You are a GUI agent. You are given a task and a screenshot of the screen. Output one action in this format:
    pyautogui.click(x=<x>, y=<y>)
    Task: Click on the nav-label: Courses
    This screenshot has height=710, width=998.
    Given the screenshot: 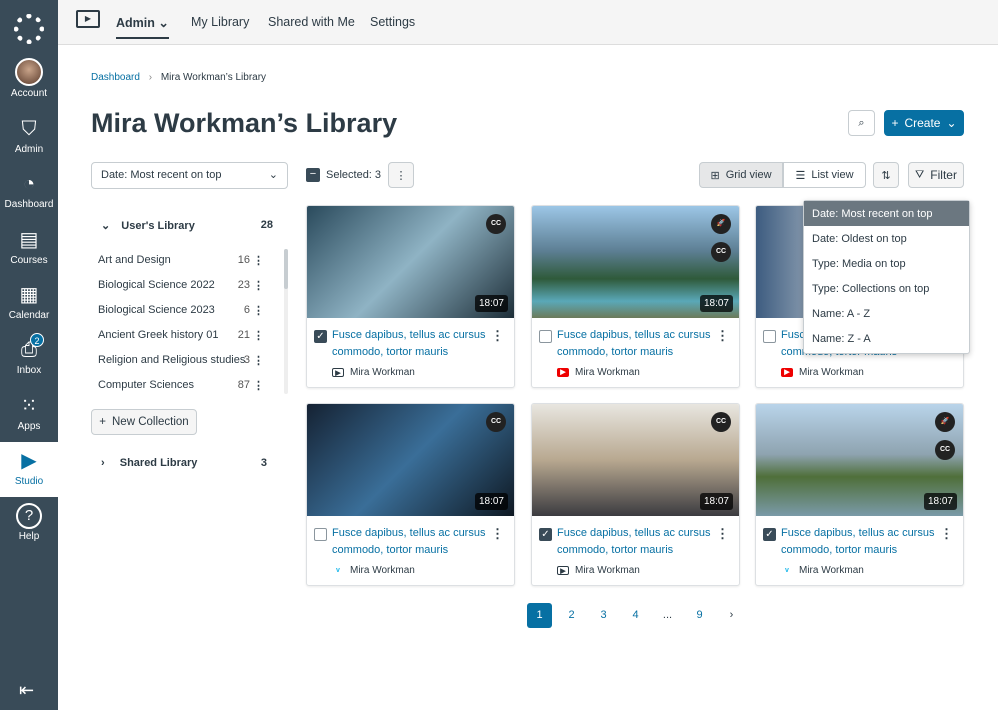 What is the action you would take?
    pyautogui.click(x=29, y=260)
    